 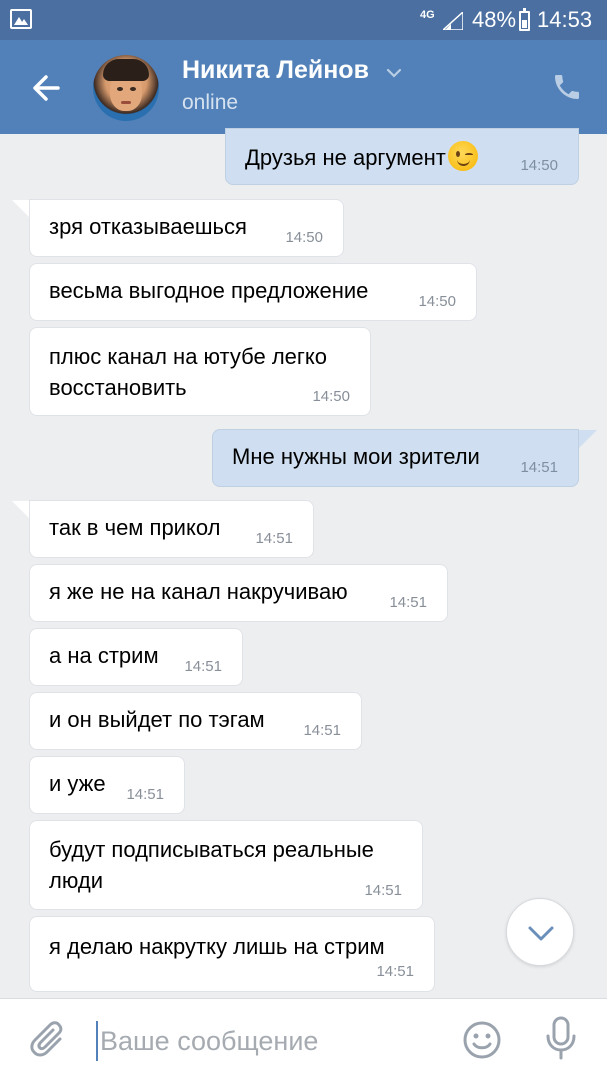 What do you see at coordinates (482, 1040) in the screenshot?
I see `smile-icon` at bounding box center [482, 1040].